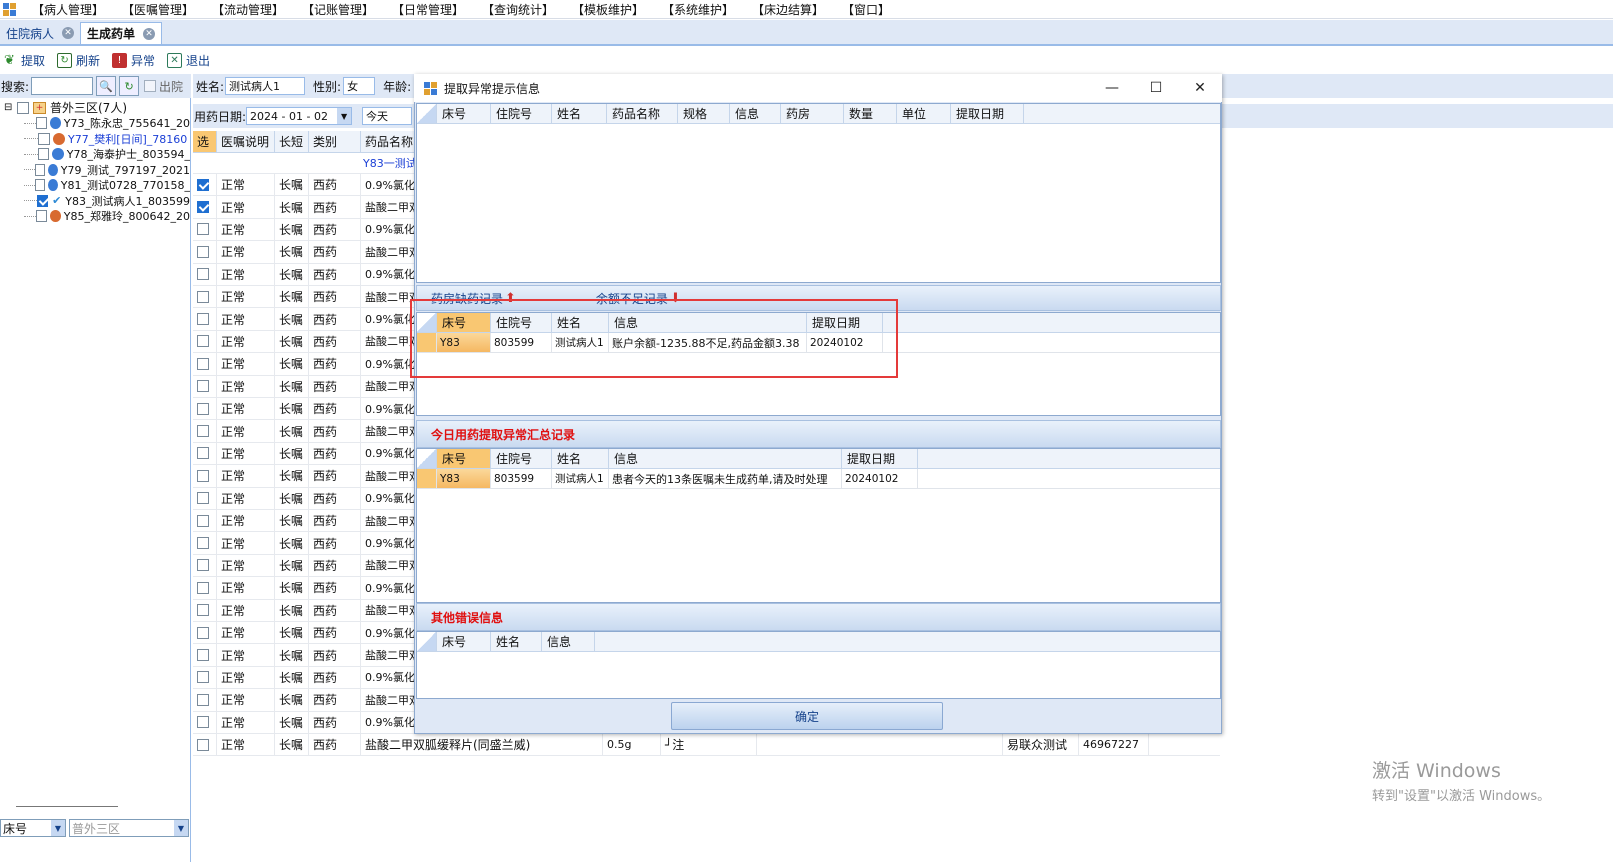  What do you see at coordinates (425, 9) in the screenshot?
I see `menu-item: 【日常管理】` at bounding box center [425, 9].